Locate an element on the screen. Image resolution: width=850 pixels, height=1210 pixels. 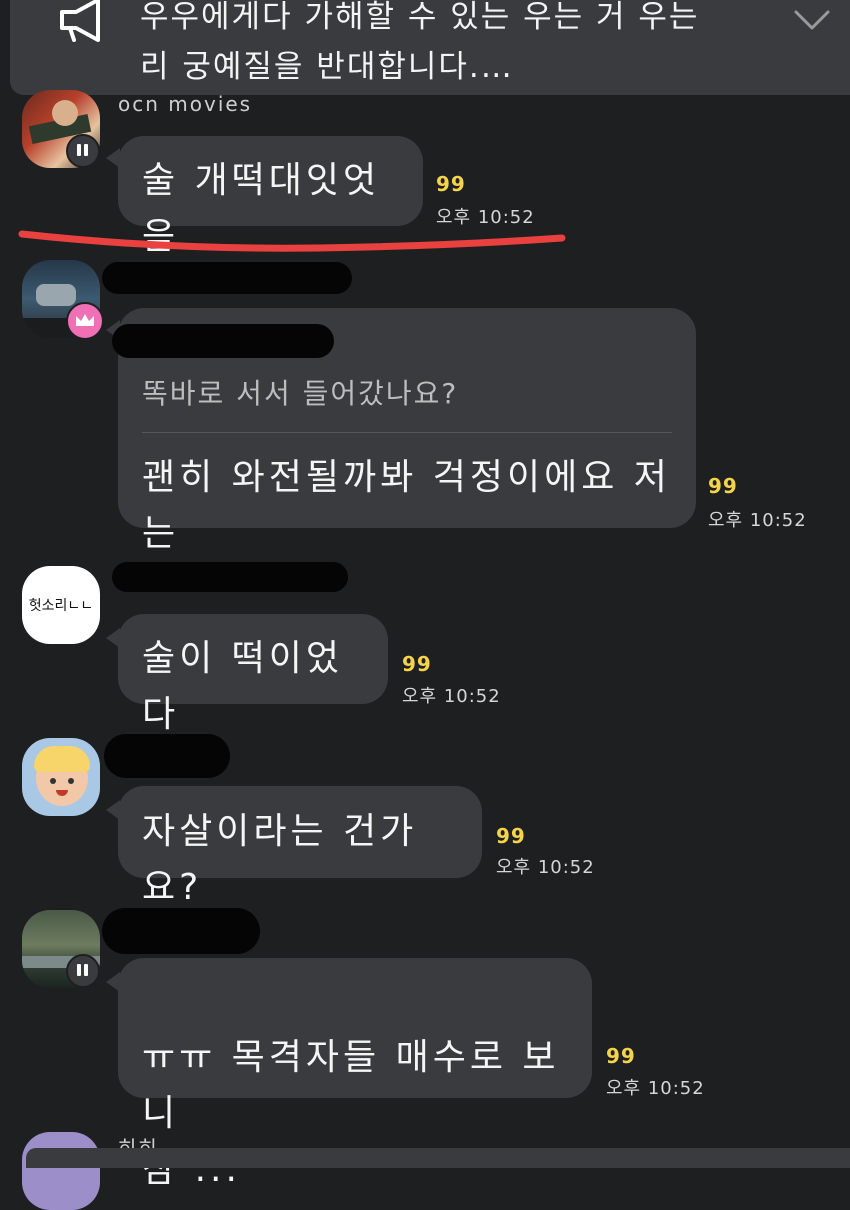
message-bubble: 술이 떡이었다 is located at coordinates (253, 674).